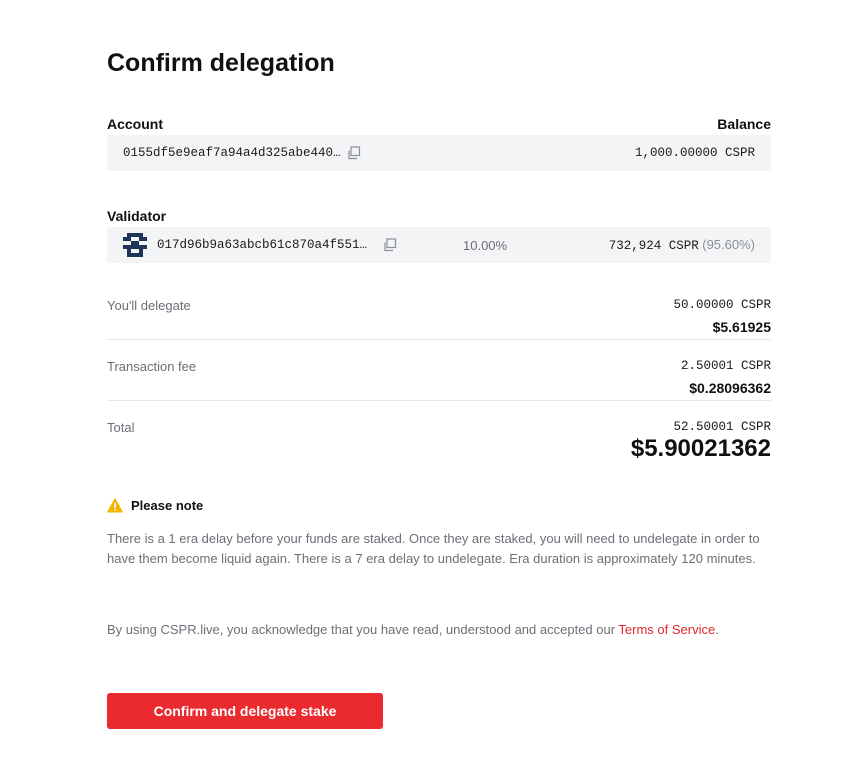 The image size is (867, 776). I want to click on balance-heading: Balance, so click(744, 124).